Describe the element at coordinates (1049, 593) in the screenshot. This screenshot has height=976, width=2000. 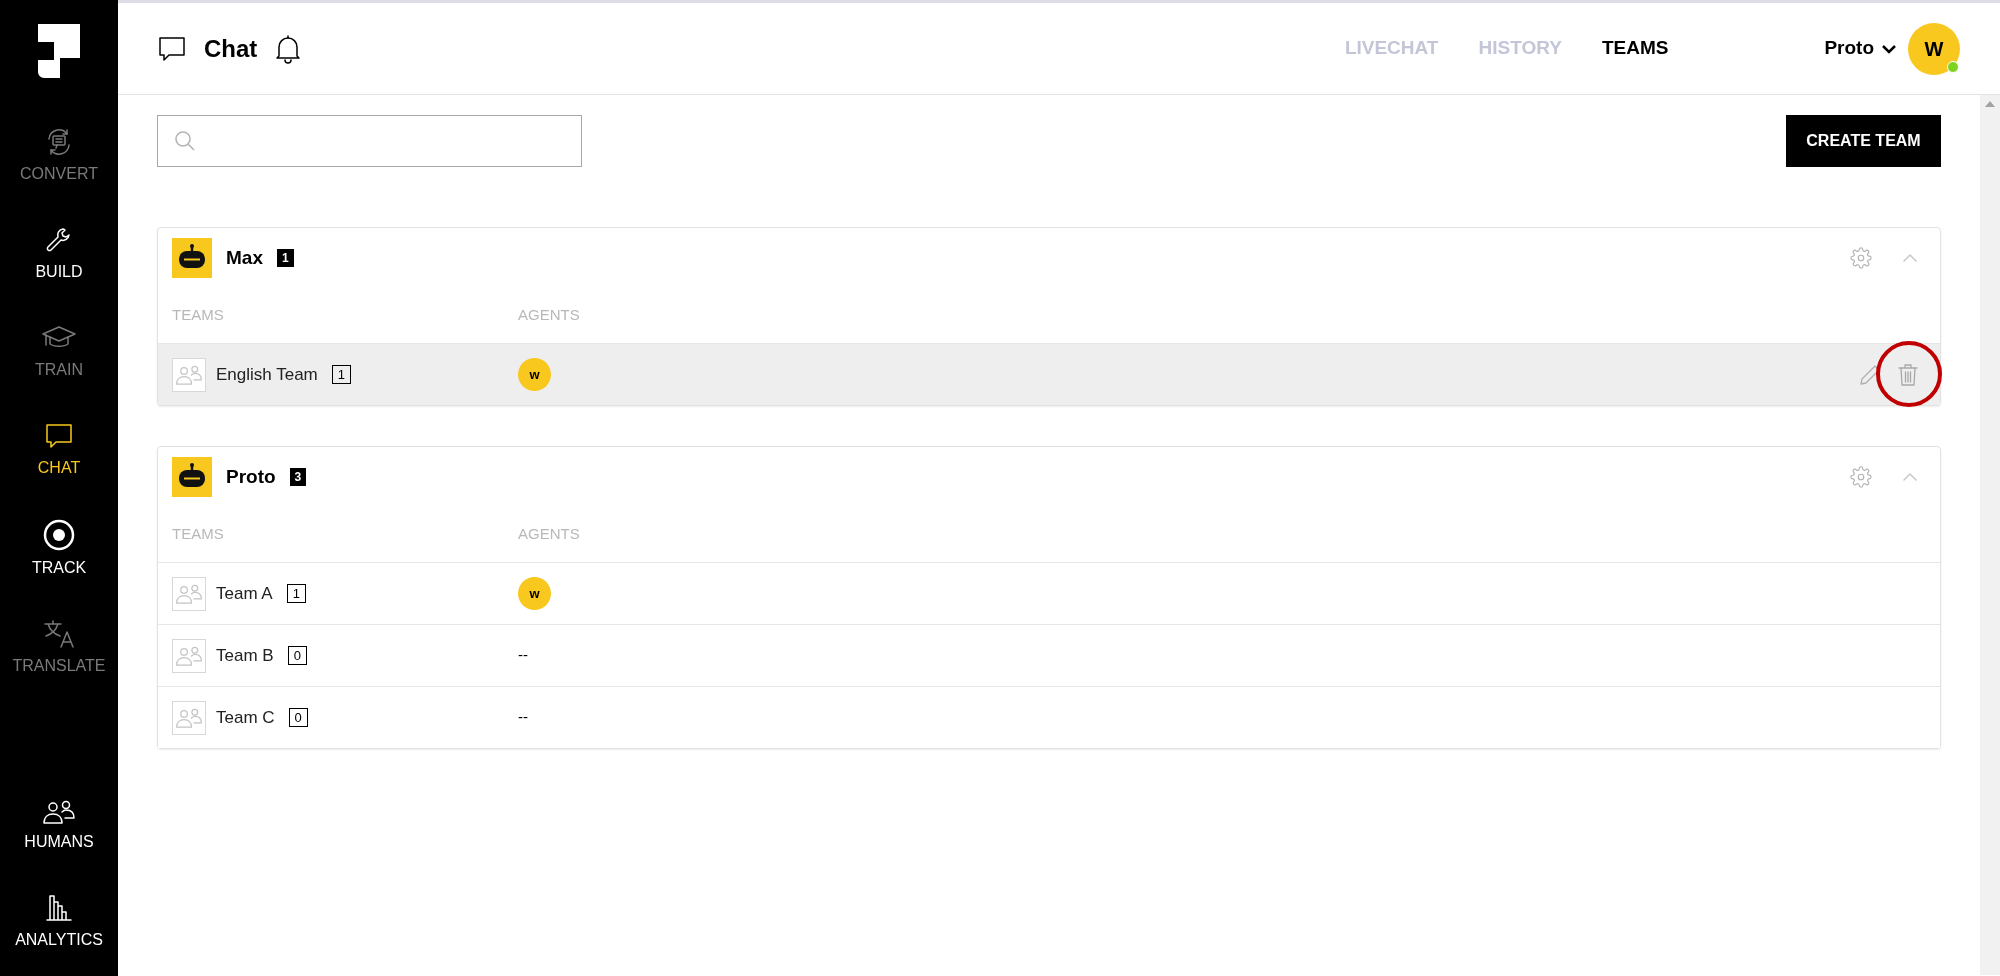
I see `team-row: Team A 1 w` at that location.